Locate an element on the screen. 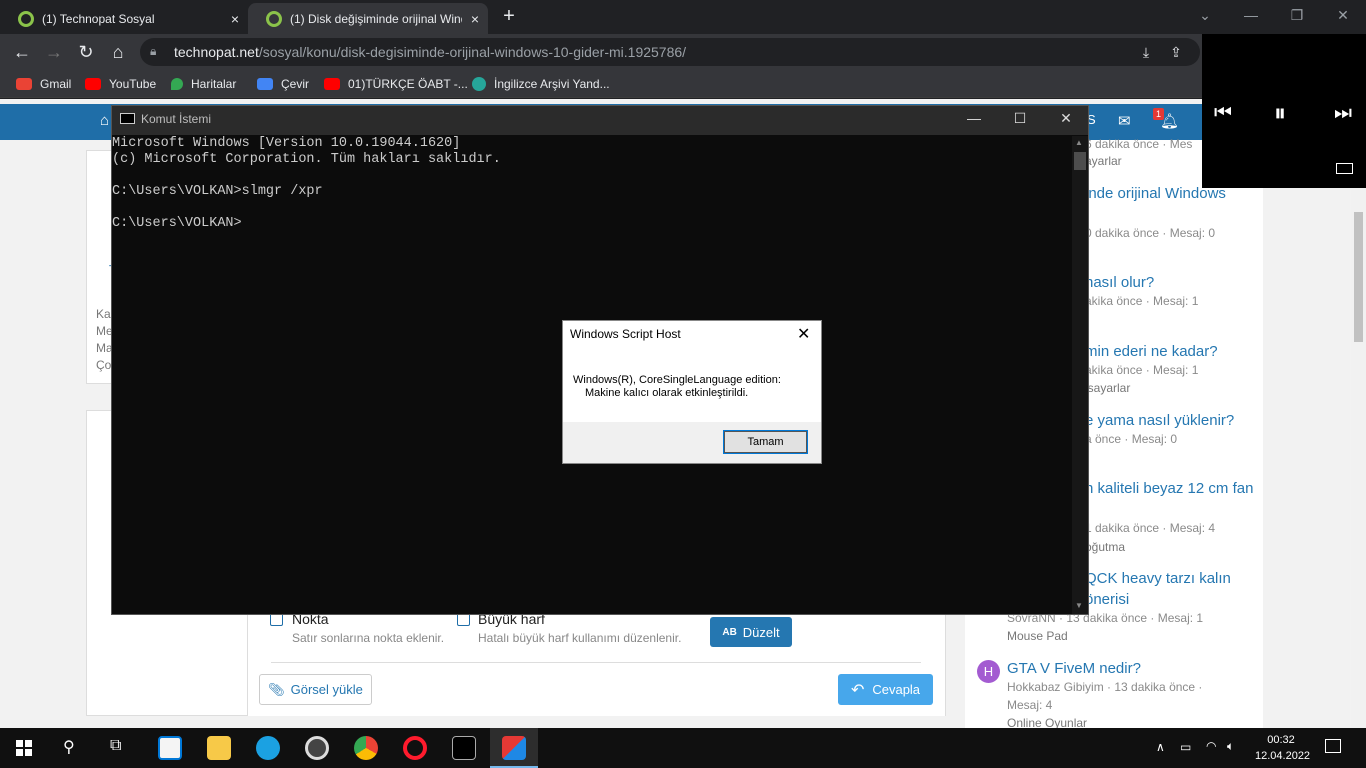  thread-title: nasıl olur? is located at coordinates (1119, 282).